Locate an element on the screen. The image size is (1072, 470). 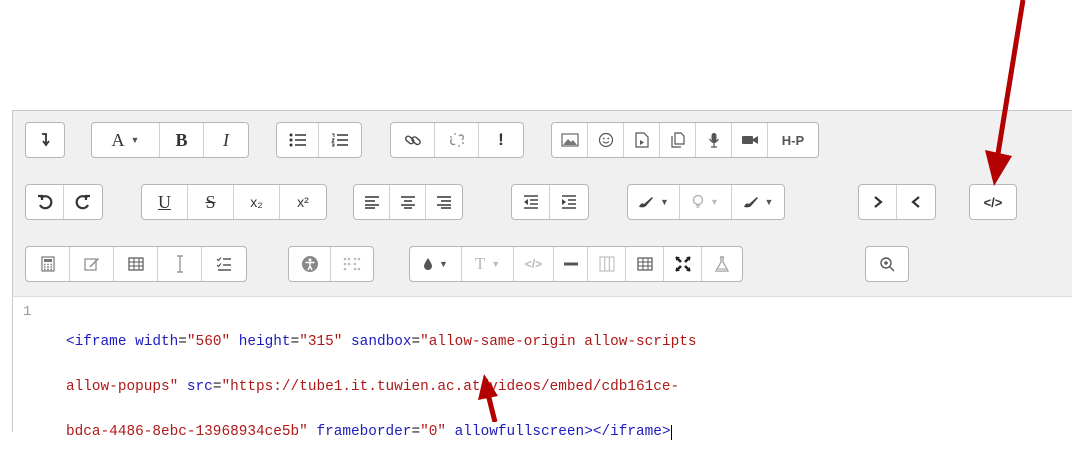
list-group is located at coordinates (319, 140).